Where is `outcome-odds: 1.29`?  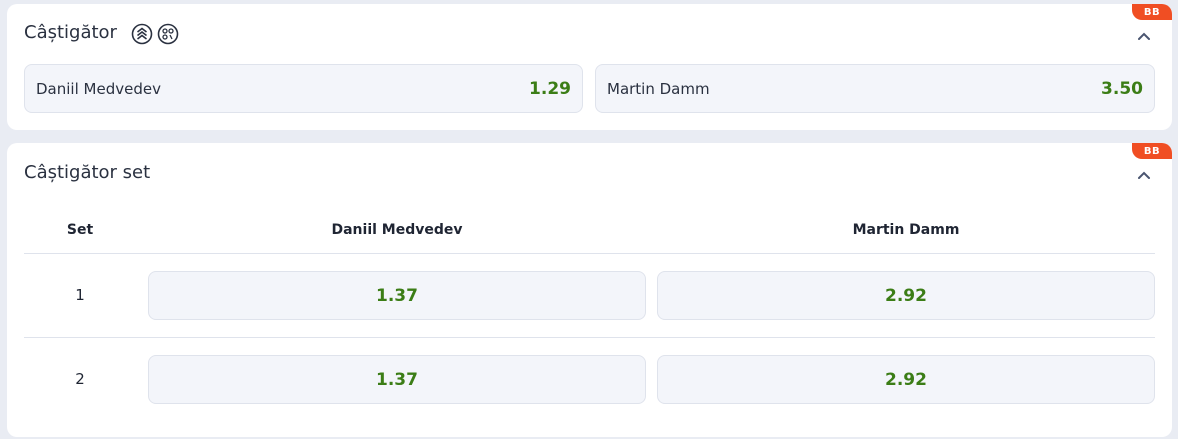
outcome-odds: 1.29 is located at coordinates (550, 88).